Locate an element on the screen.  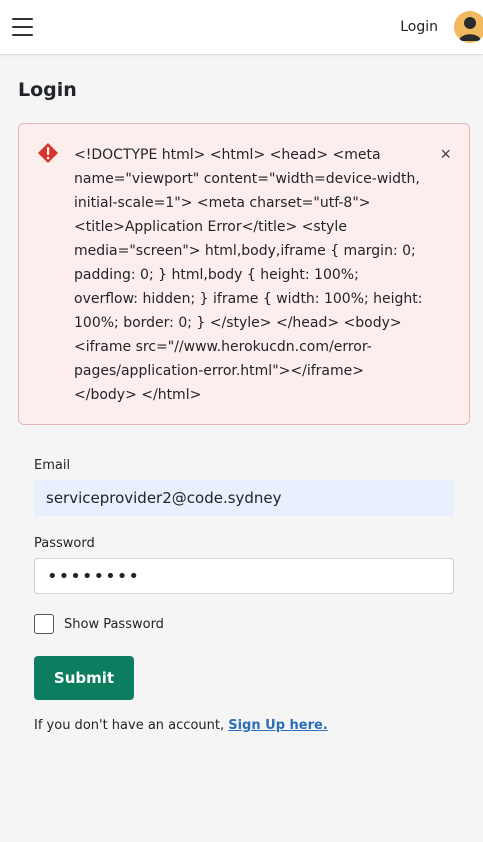
email-label: Email is located at coordinates (52, 465).